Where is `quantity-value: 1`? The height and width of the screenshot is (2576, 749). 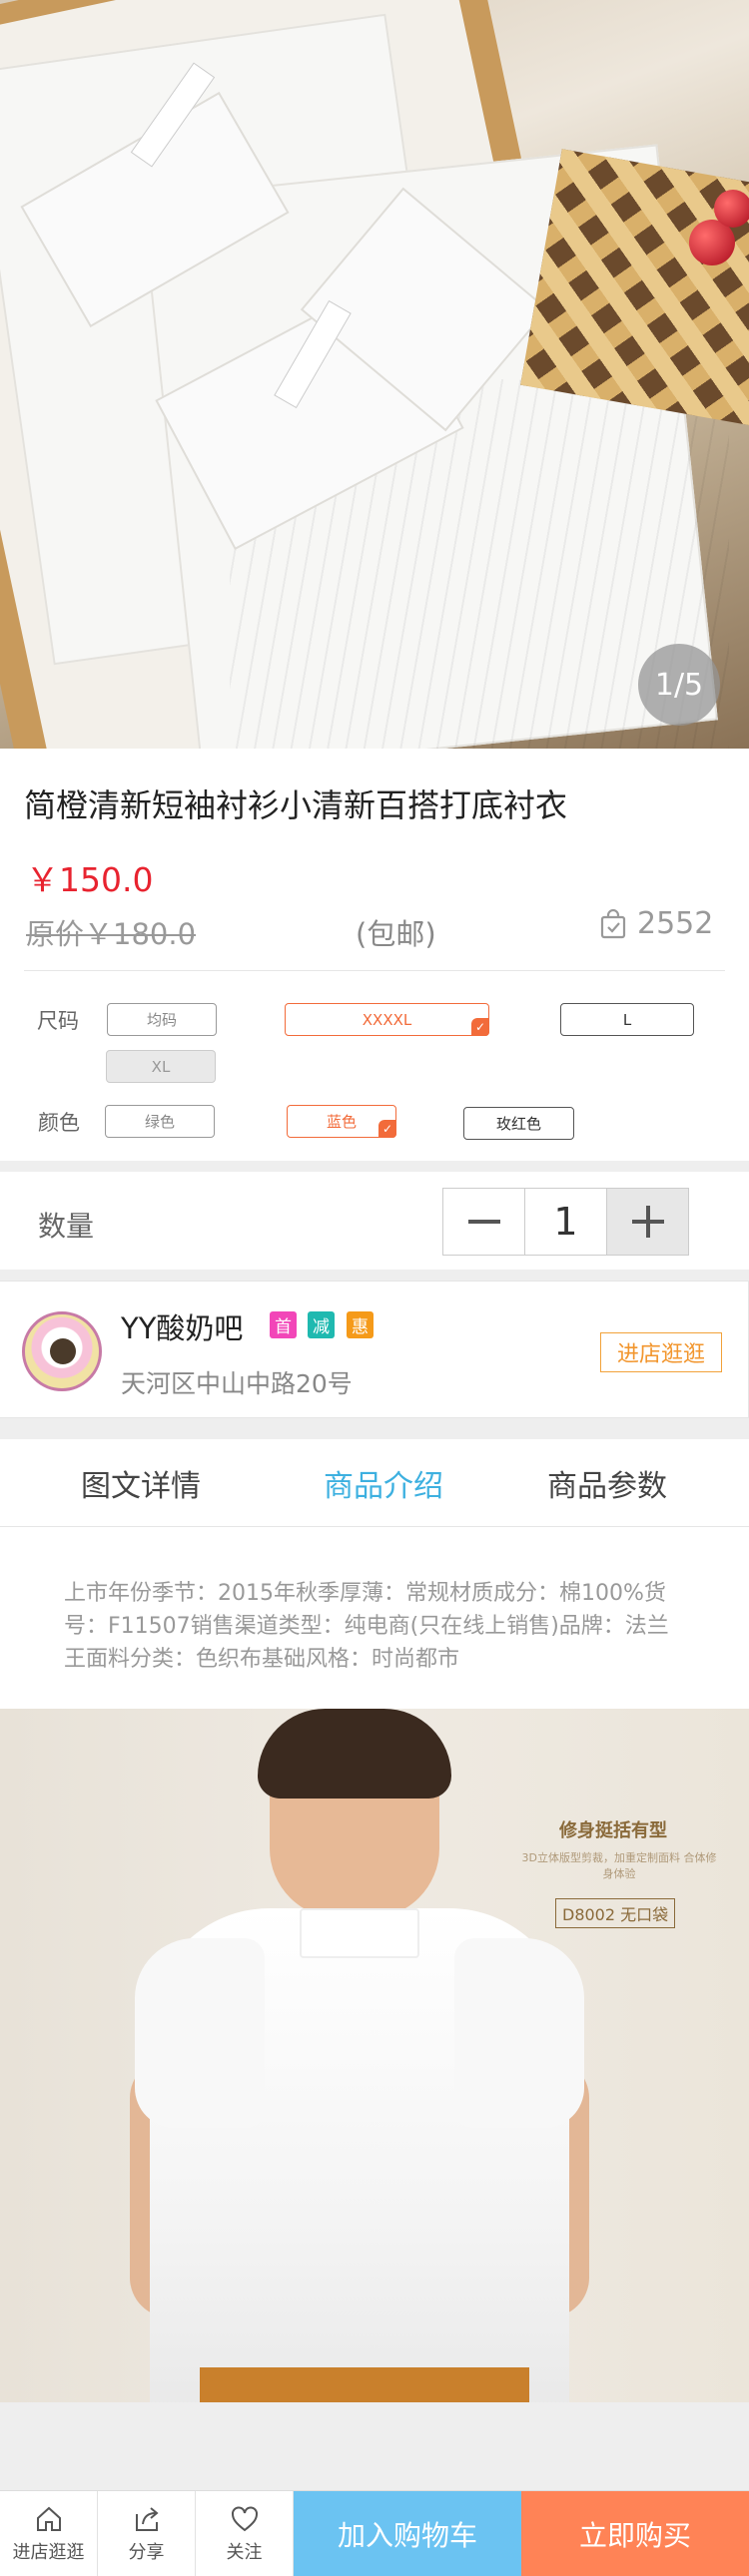
quantity-value: 1 is located at coordinates (565, 1222).